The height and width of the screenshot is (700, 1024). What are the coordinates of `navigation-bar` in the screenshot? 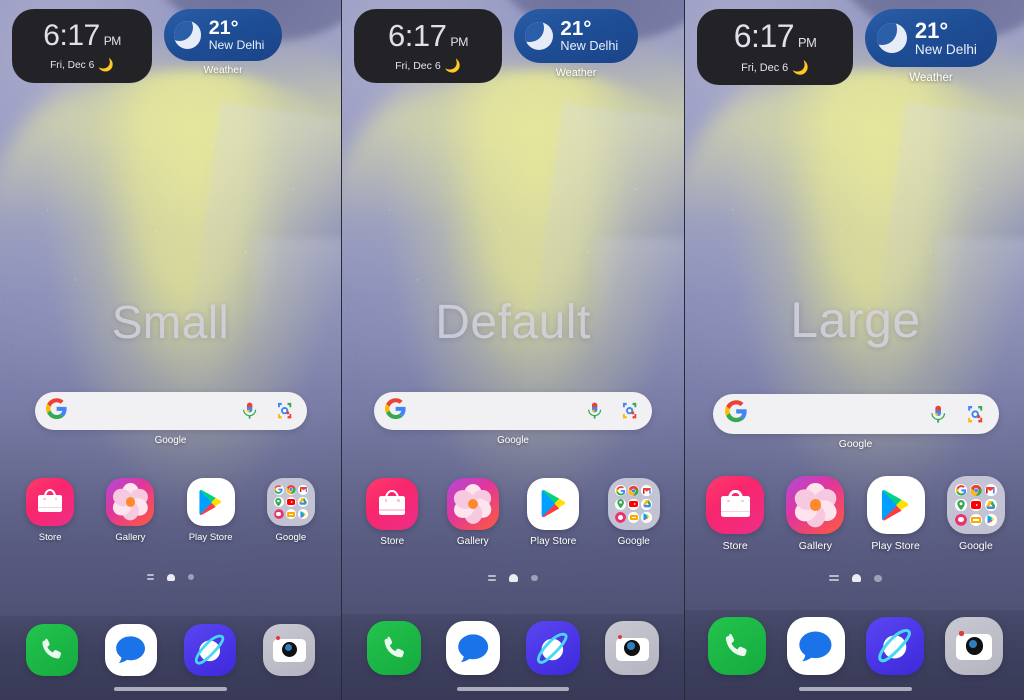 It's located at (170, 689).